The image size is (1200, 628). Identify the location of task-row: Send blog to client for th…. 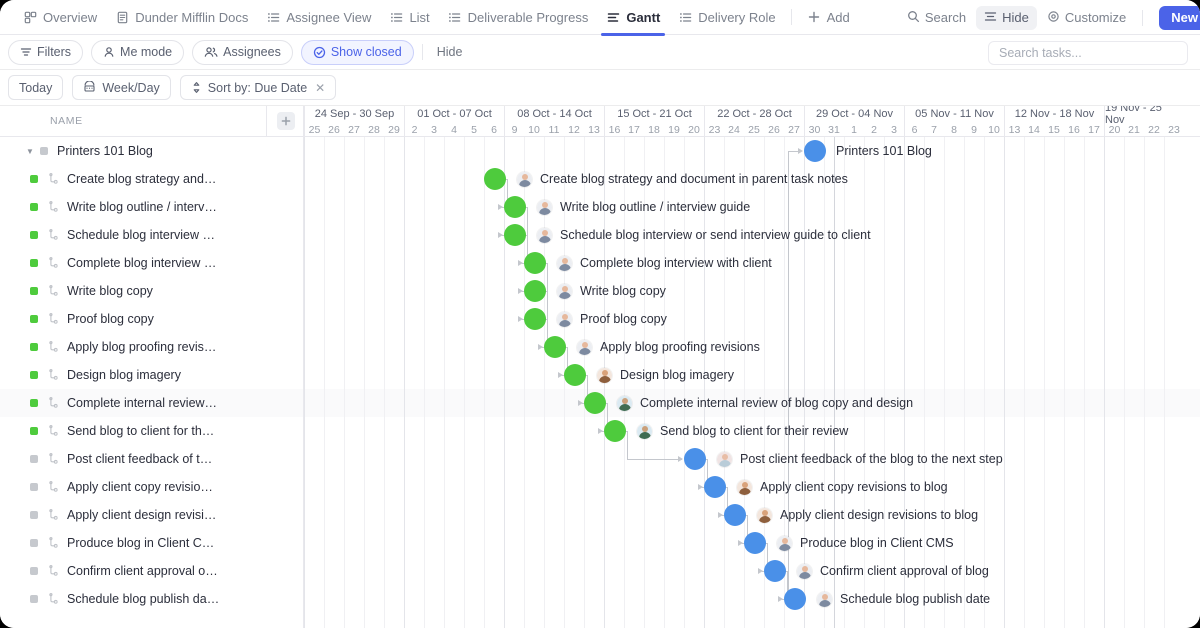
(151, 431).